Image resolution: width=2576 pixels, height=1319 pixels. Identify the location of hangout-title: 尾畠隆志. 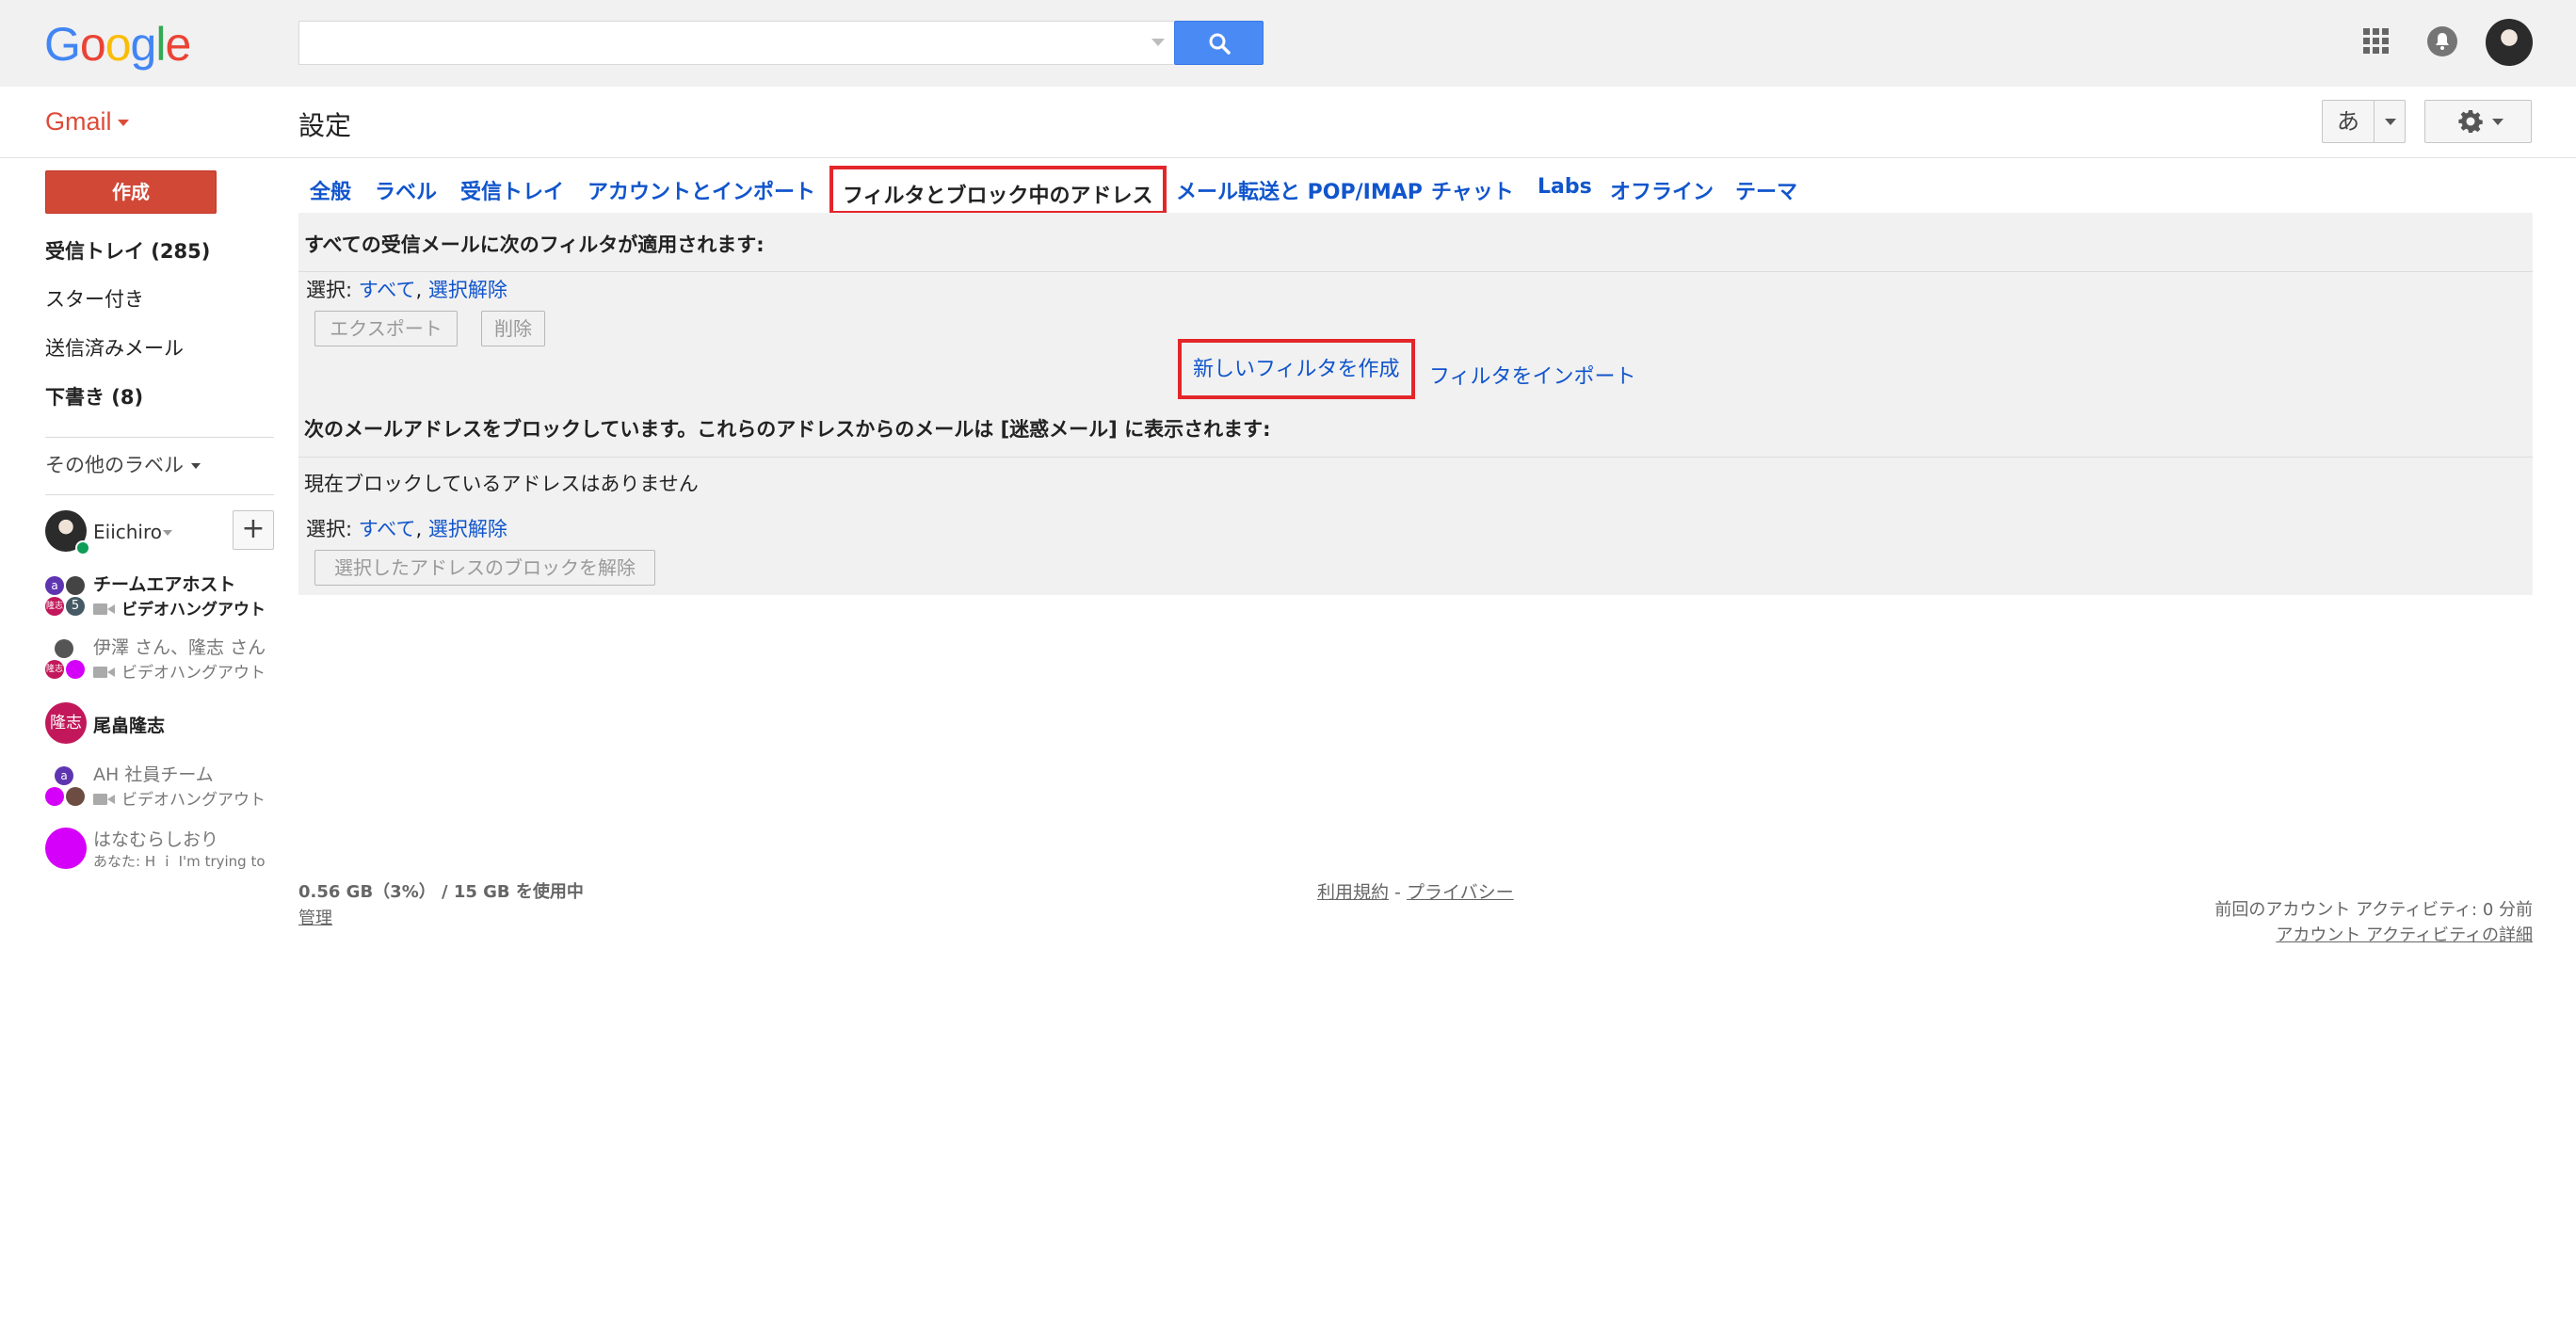
(129, 726).